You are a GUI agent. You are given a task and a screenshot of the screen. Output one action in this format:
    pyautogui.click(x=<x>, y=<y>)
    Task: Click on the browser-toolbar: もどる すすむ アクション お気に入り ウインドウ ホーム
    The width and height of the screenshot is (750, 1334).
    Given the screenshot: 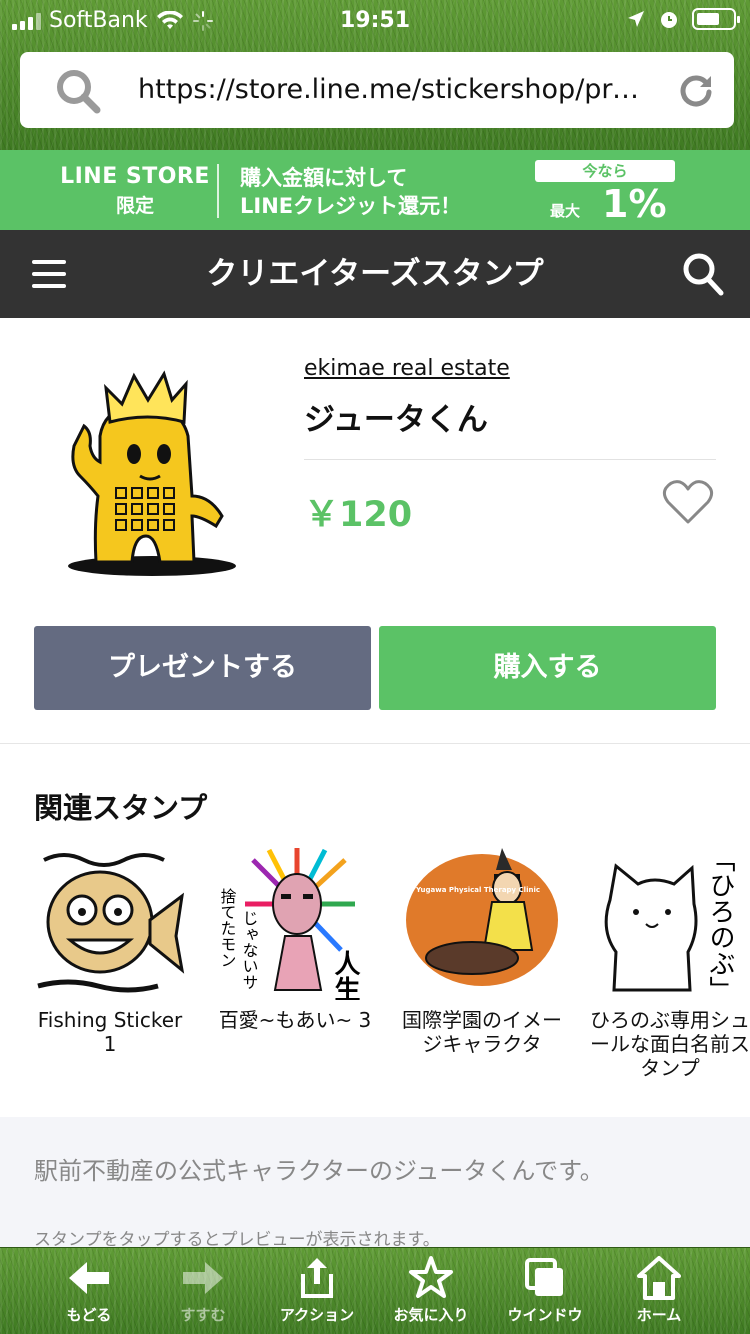 What is the action you would take?
    pyautogui.click(x=375, y=1290)
    